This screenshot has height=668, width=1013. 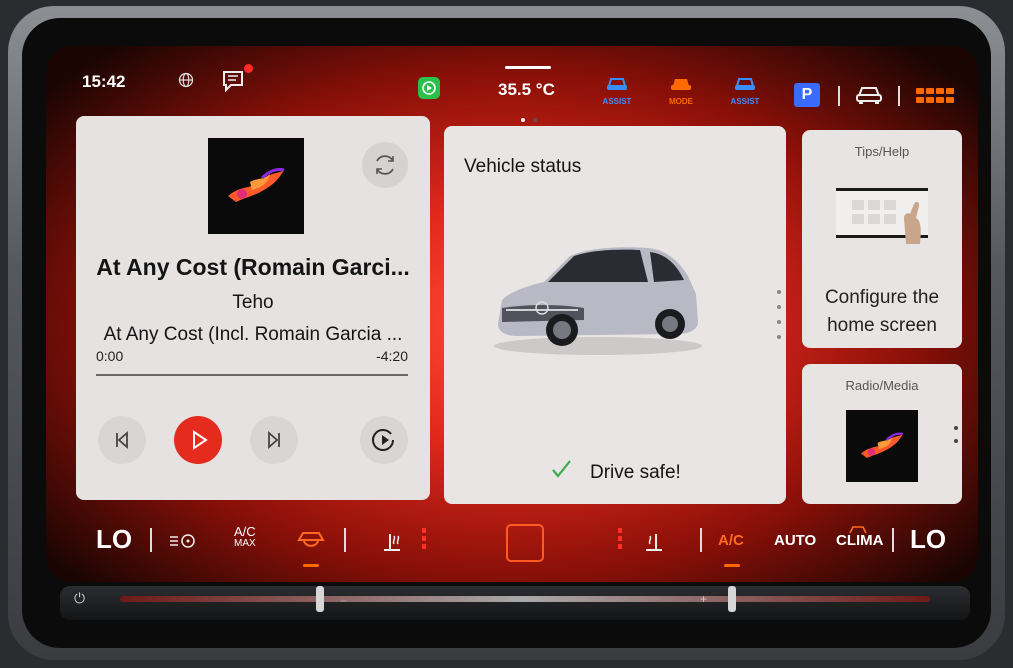 What do you see at coordinates (807, 95) in the screenshot?
I see `parking-icon: P` at bounding box center [807, 95].